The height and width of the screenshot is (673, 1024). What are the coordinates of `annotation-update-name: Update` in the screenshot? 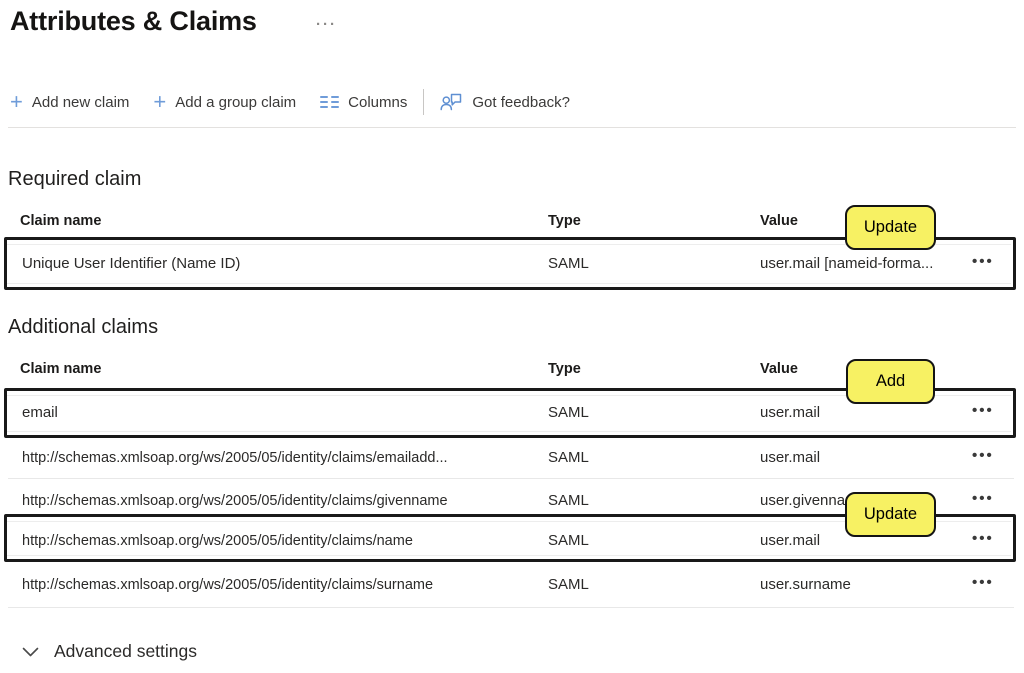 It's located at (890, 514).